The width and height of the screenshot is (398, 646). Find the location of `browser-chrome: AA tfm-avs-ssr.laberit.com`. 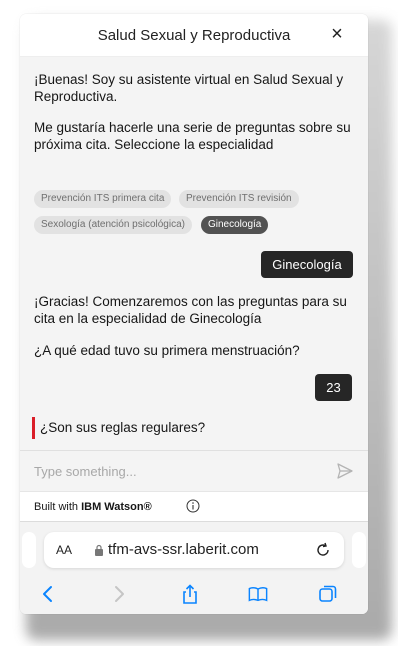

browser-chrome: AA tfm-avs-ssr.laberit.com is located at coordinates (194, 567).